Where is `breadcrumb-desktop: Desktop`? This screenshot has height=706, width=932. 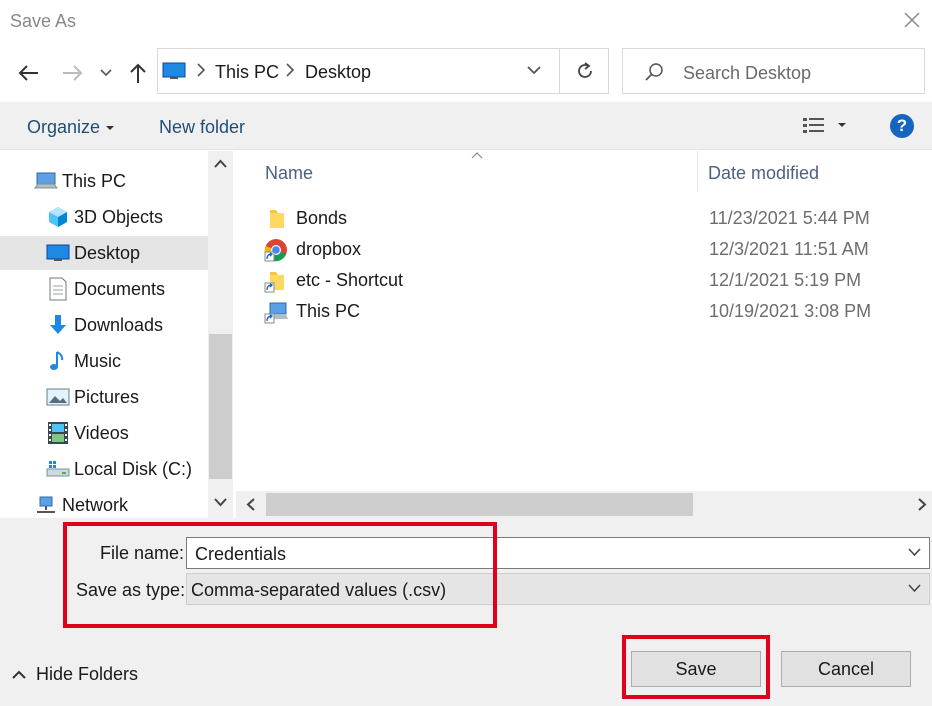 breadcrumb-desktop: Desktop is located at coordinates (338, 72).